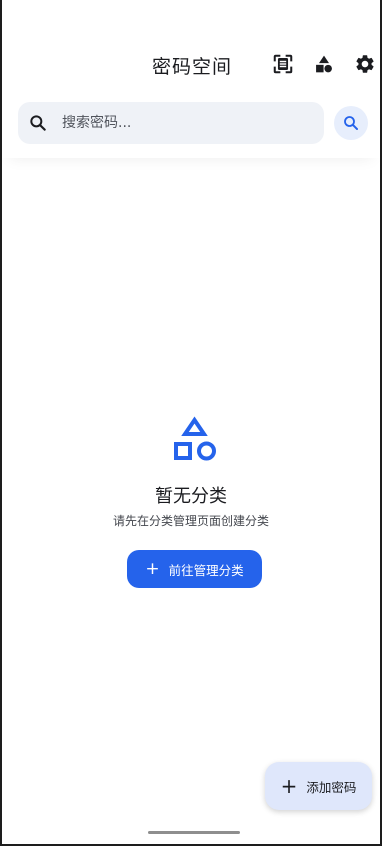 The height and width of the screenshot is (846, 382). I want to click on search-bar-area, so click(191, 124).